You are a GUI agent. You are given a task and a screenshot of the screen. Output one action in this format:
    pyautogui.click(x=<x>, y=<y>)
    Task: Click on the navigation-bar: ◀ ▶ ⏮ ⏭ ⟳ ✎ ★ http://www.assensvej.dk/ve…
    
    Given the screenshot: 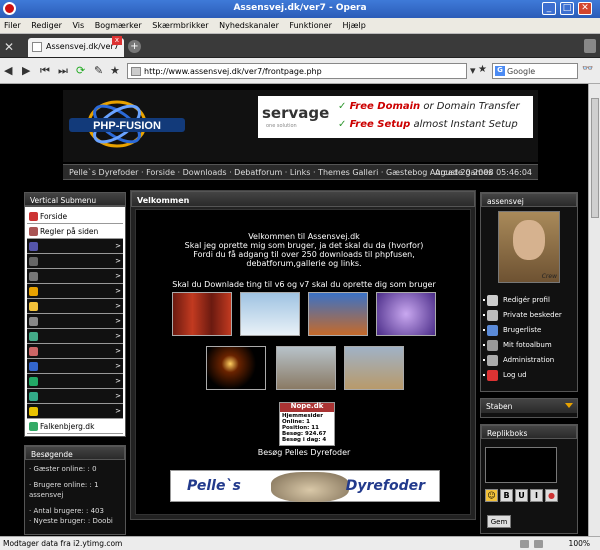 What is the action you would take?
    pyautogui.click(x=300, y=71)
    